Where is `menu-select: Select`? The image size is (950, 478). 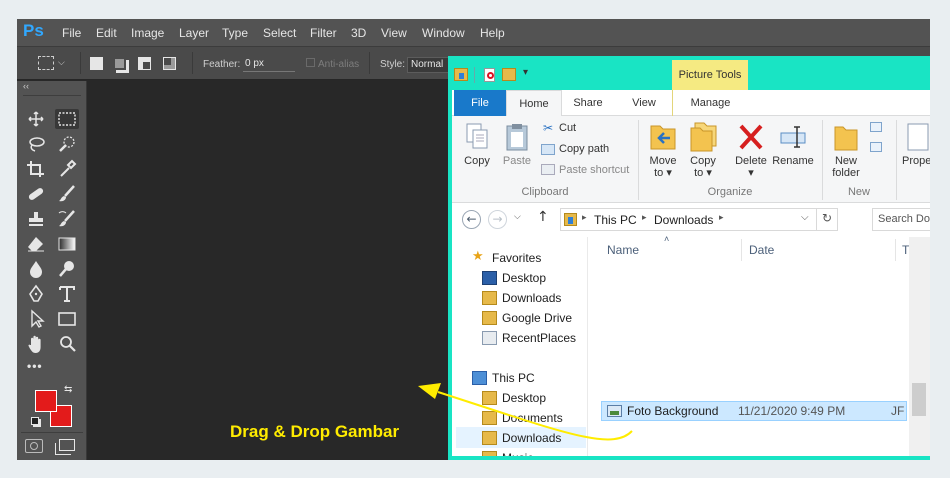
menu-select: Select is located at coordinates (279, 33).